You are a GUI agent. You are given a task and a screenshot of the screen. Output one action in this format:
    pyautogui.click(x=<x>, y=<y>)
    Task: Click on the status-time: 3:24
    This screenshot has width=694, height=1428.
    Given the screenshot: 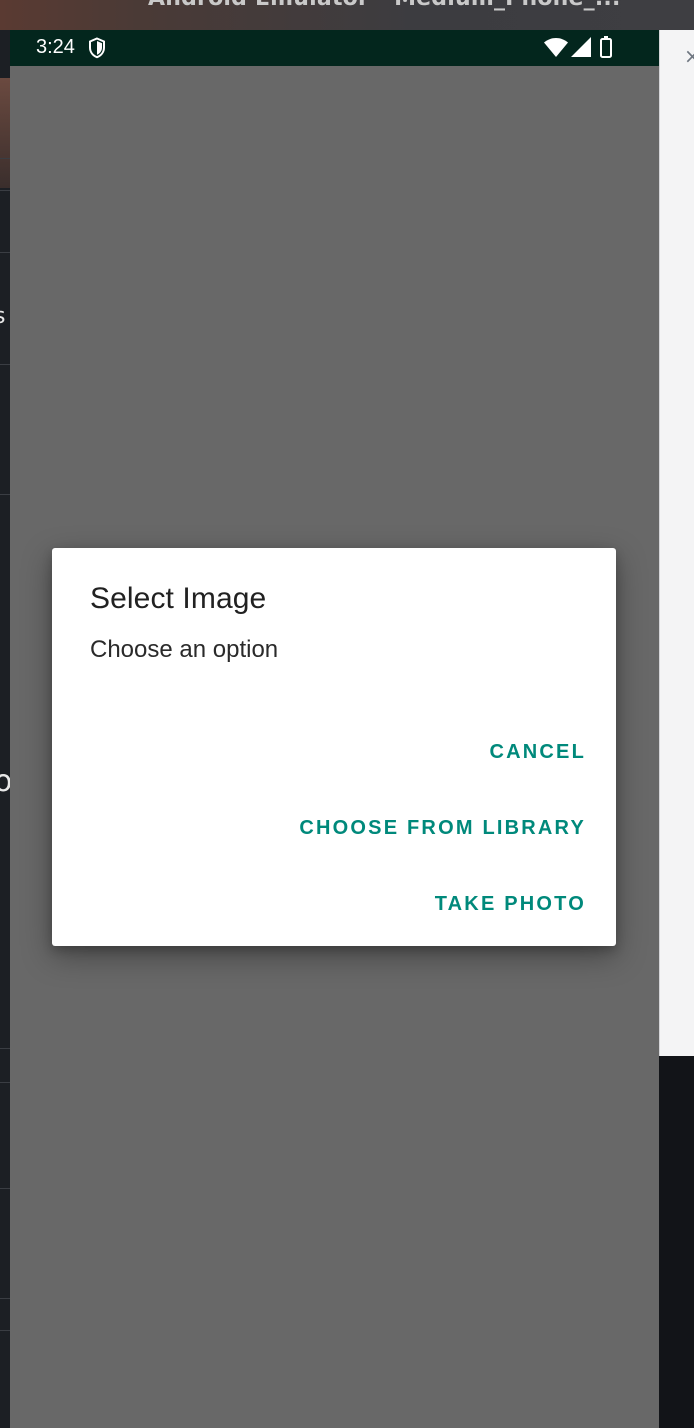 What is the action you would take?
    pyautogui.click(x=55, y=47)
    